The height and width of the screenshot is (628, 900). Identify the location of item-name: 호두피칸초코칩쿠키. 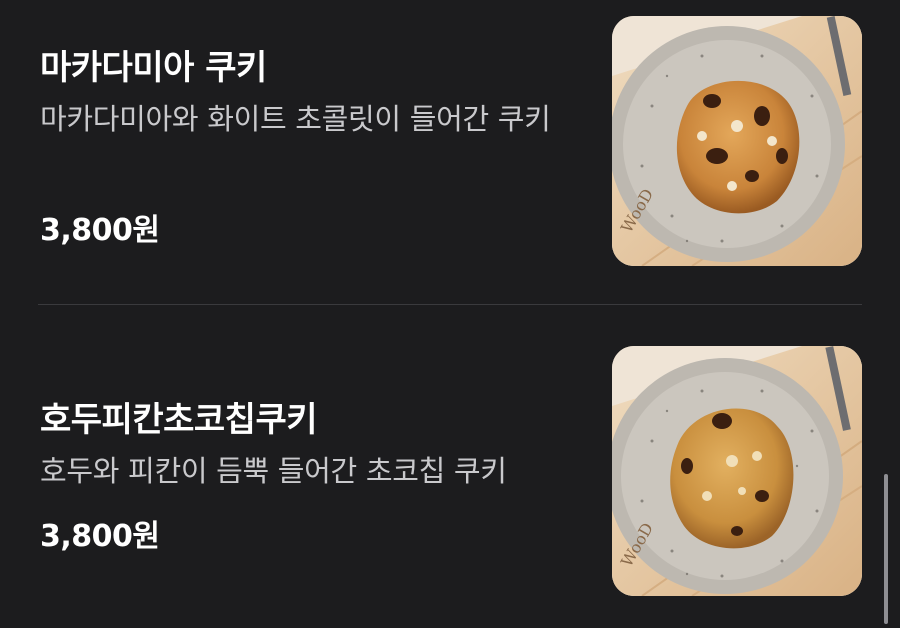
(179, 420).